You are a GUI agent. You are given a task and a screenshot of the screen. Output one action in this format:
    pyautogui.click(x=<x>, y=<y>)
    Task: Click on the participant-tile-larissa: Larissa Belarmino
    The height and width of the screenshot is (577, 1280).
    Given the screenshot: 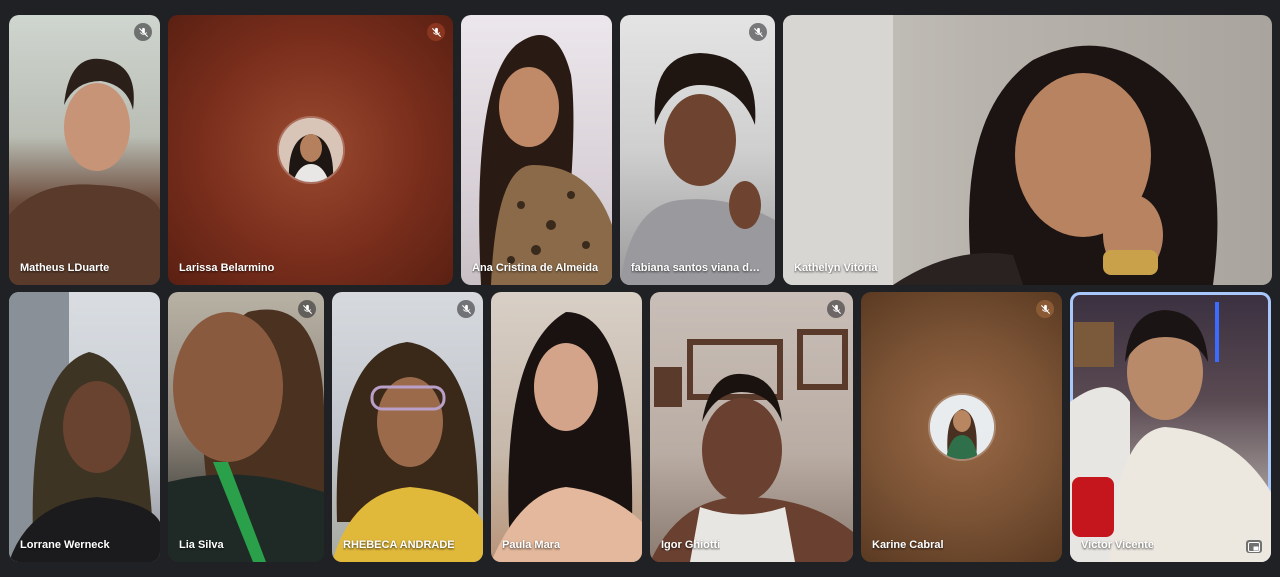 What is the action you would take?
    pyautogui.click(x=310, y=150)
    